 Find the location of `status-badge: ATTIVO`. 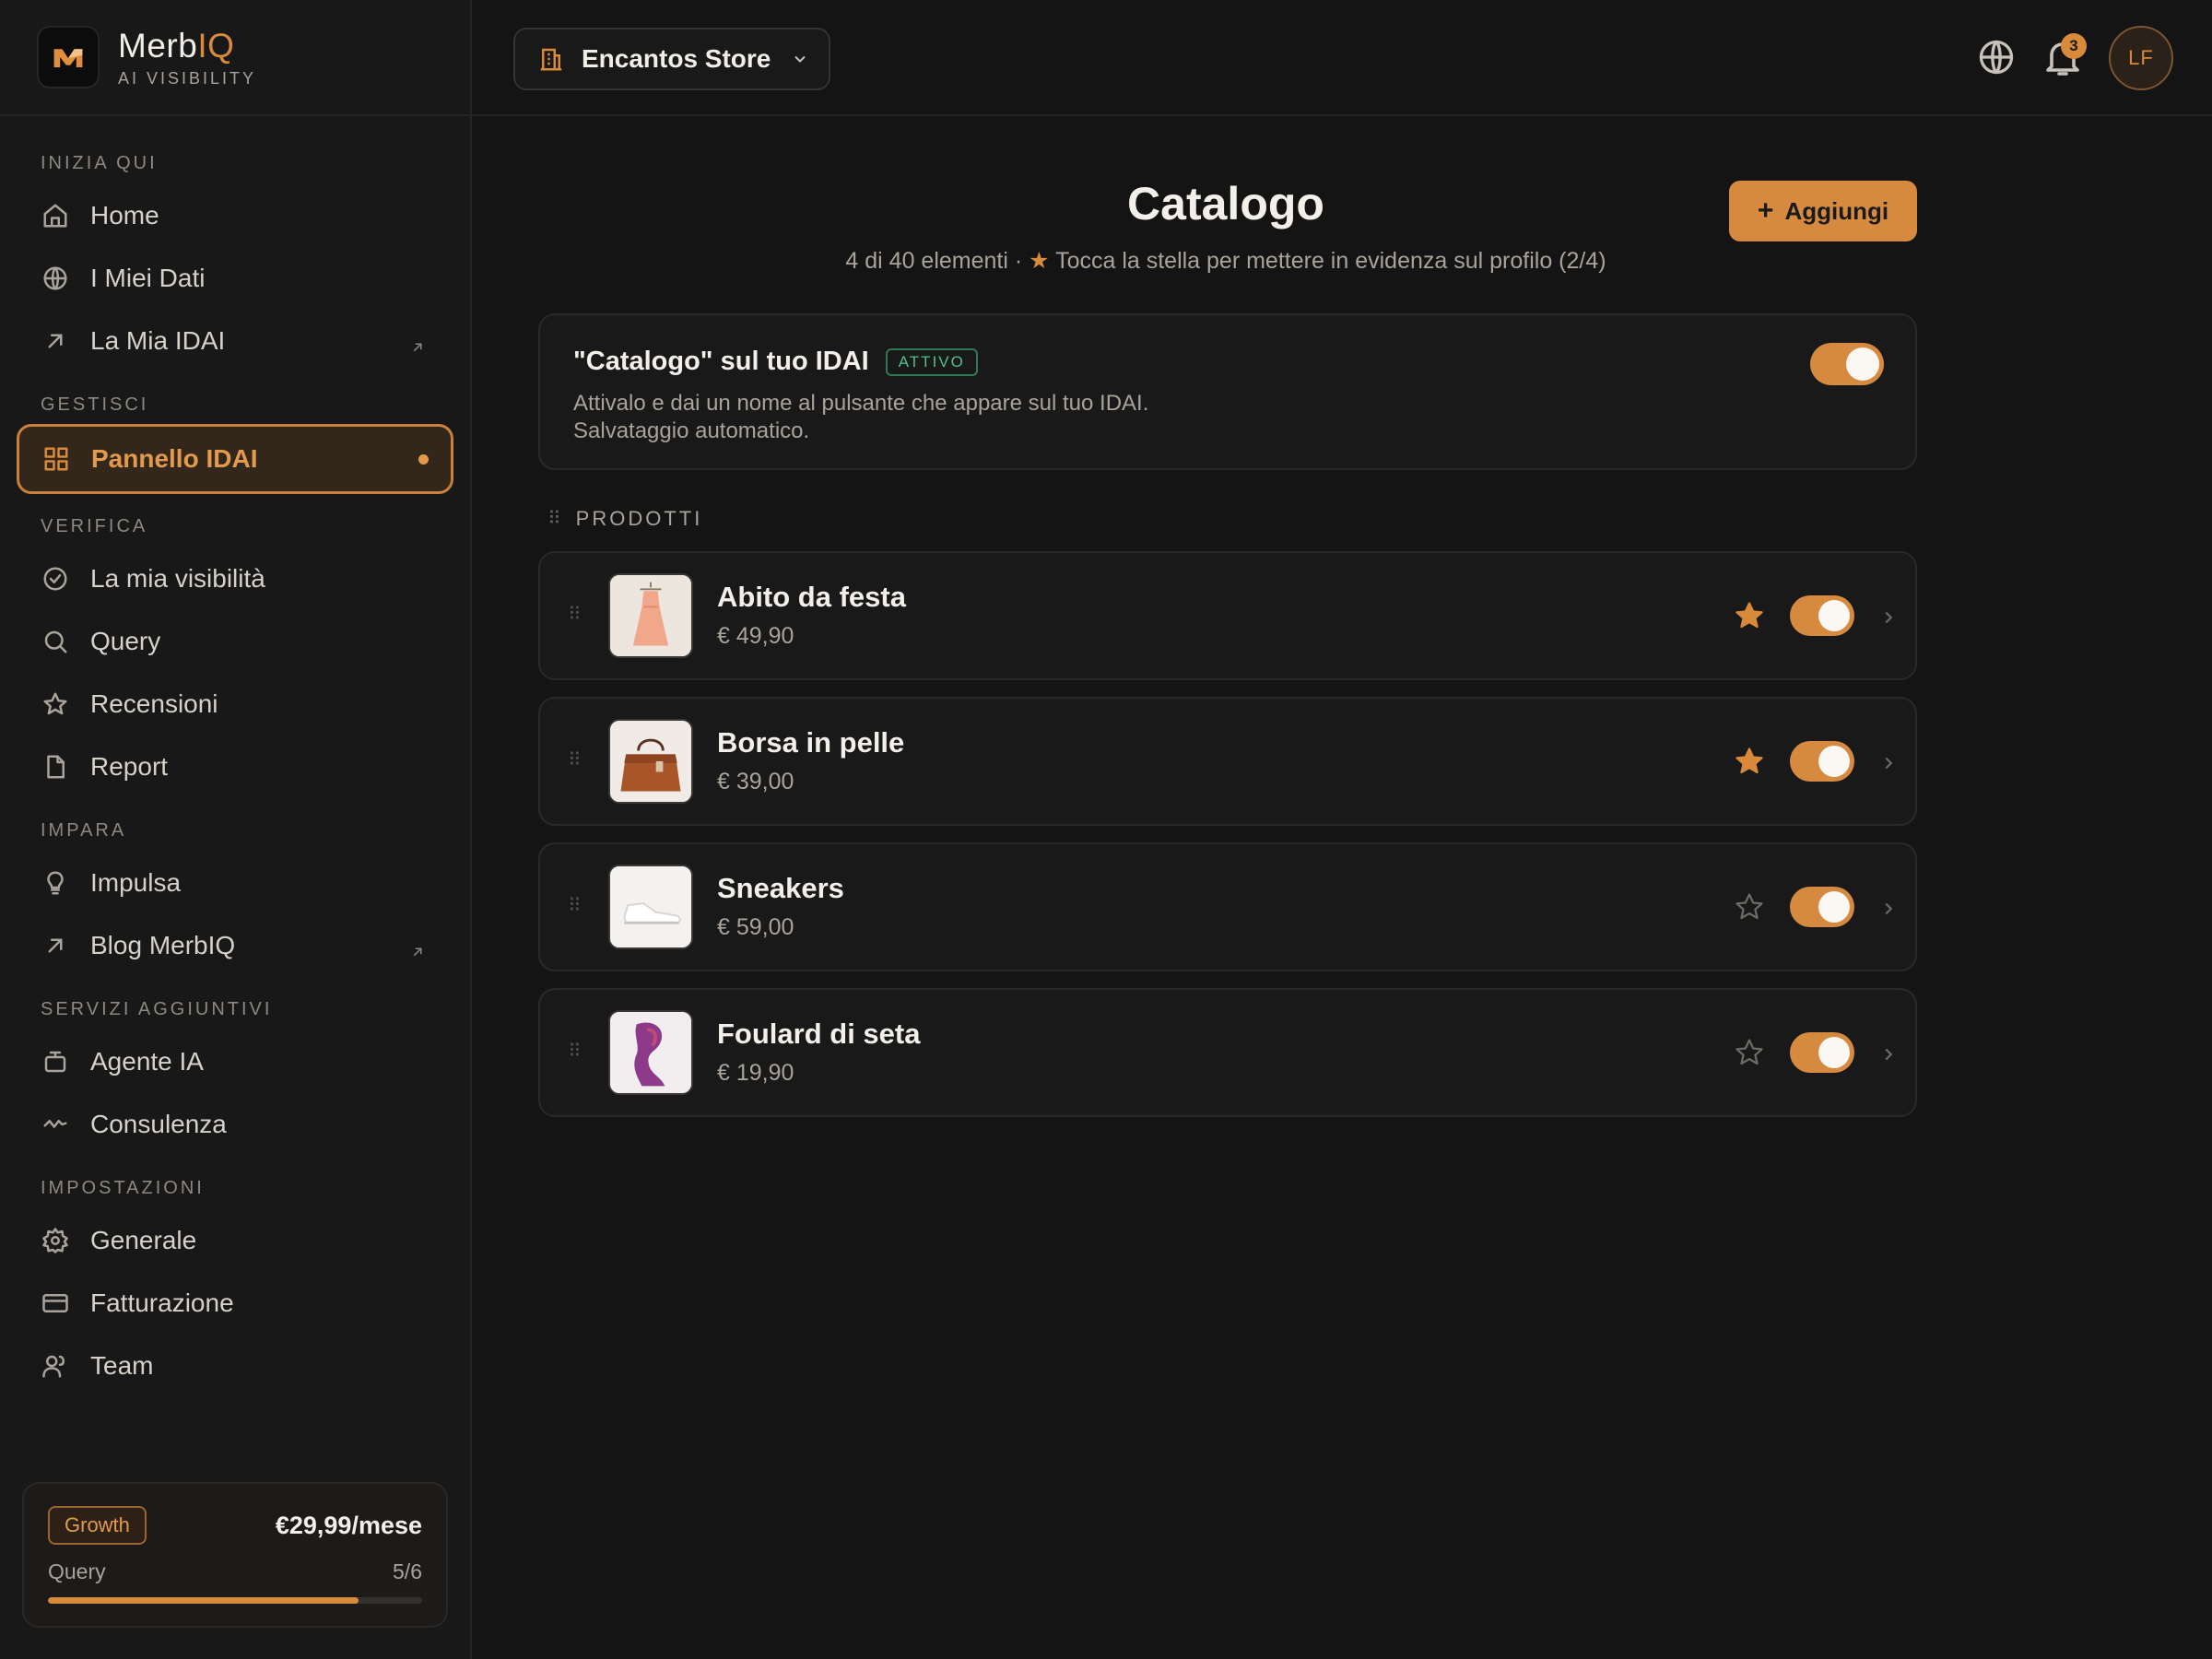

status-badge: ATTIVO is located at coordinates (931, 361).